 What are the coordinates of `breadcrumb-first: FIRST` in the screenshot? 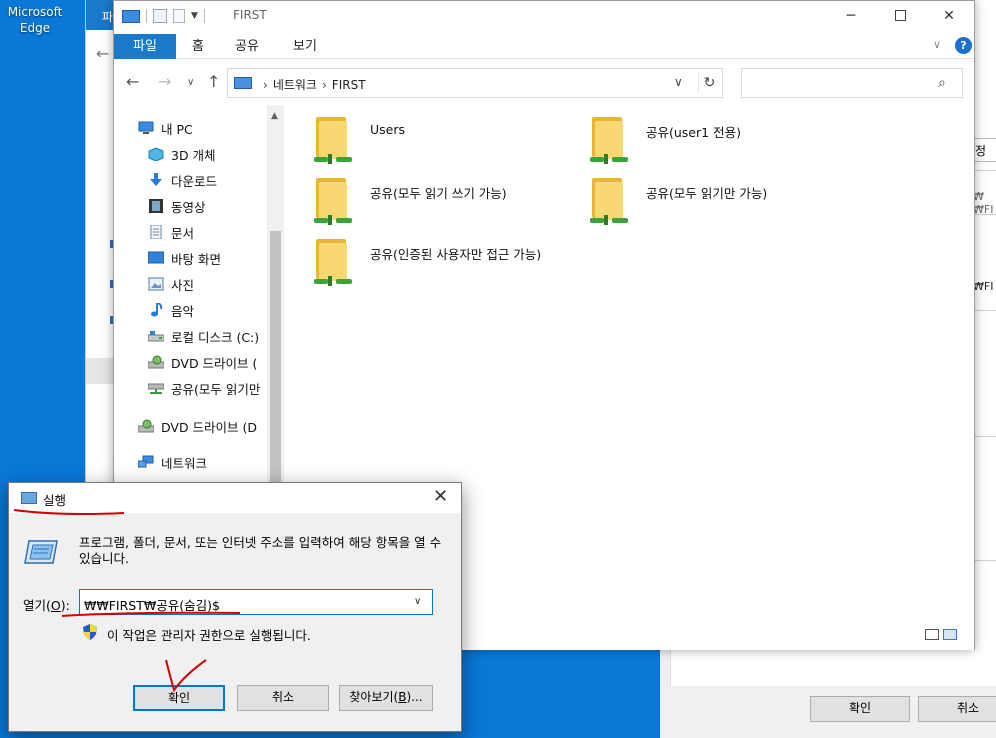 It's located at (349, 85).